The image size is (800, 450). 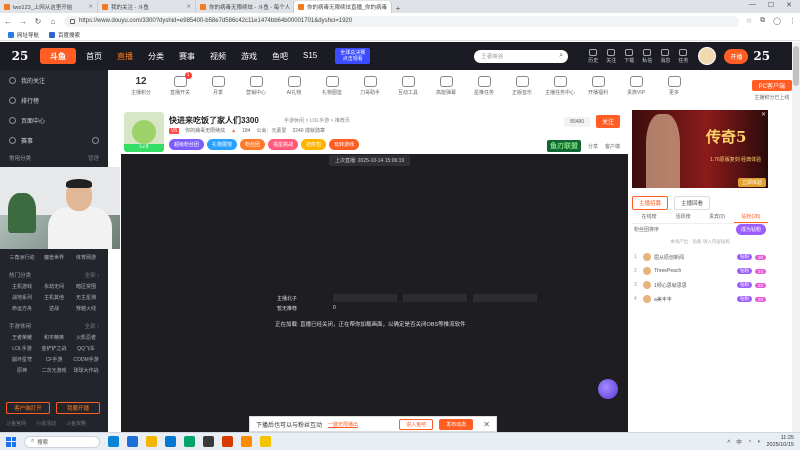 What do you see at coordinates (222, 144) in the screenshot?
I see `room-badge: 礼物展馆` at bounding box center [222, 144].